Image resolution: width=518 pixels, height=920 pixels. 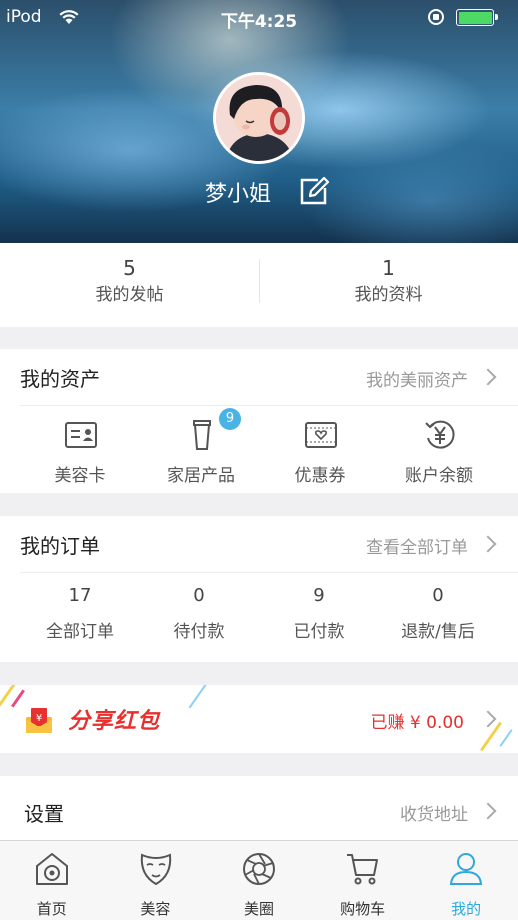 What do you see at coordinates (417, 548) in the screenshot?
I see `section-link: 查看全部订单` at bounding box center [417, 548].